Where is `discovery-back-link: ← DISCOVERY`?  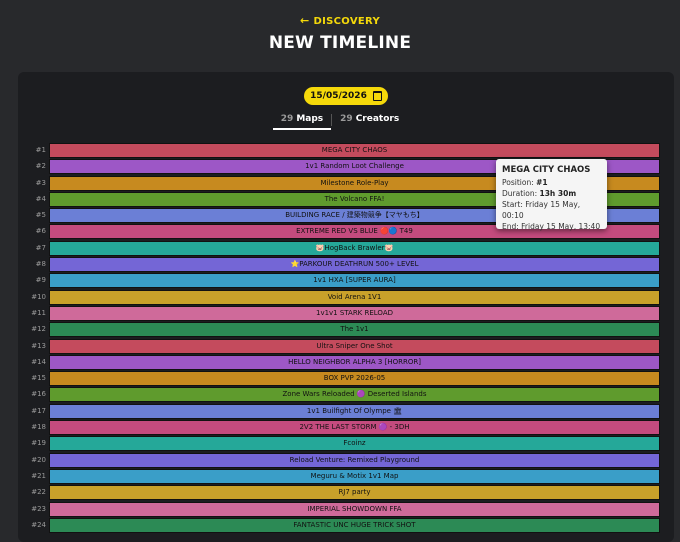
discovery-back-link: ← DISCOVERY is located at coordinates (340, 20).